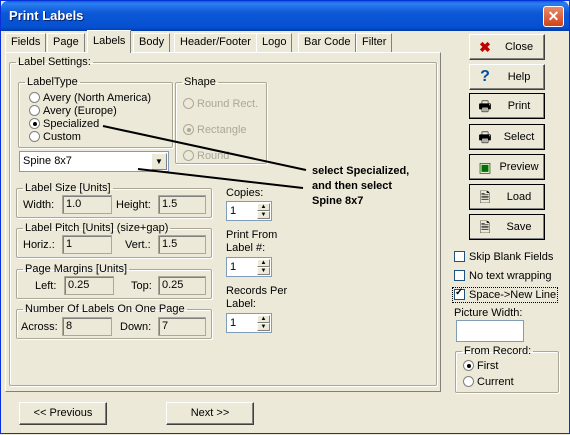 Image resolution: width=570 pixels, height=435 pixels. Describe the element at coordinates (182, 326) in the screenshot. I see `down-field: 7` at that location.